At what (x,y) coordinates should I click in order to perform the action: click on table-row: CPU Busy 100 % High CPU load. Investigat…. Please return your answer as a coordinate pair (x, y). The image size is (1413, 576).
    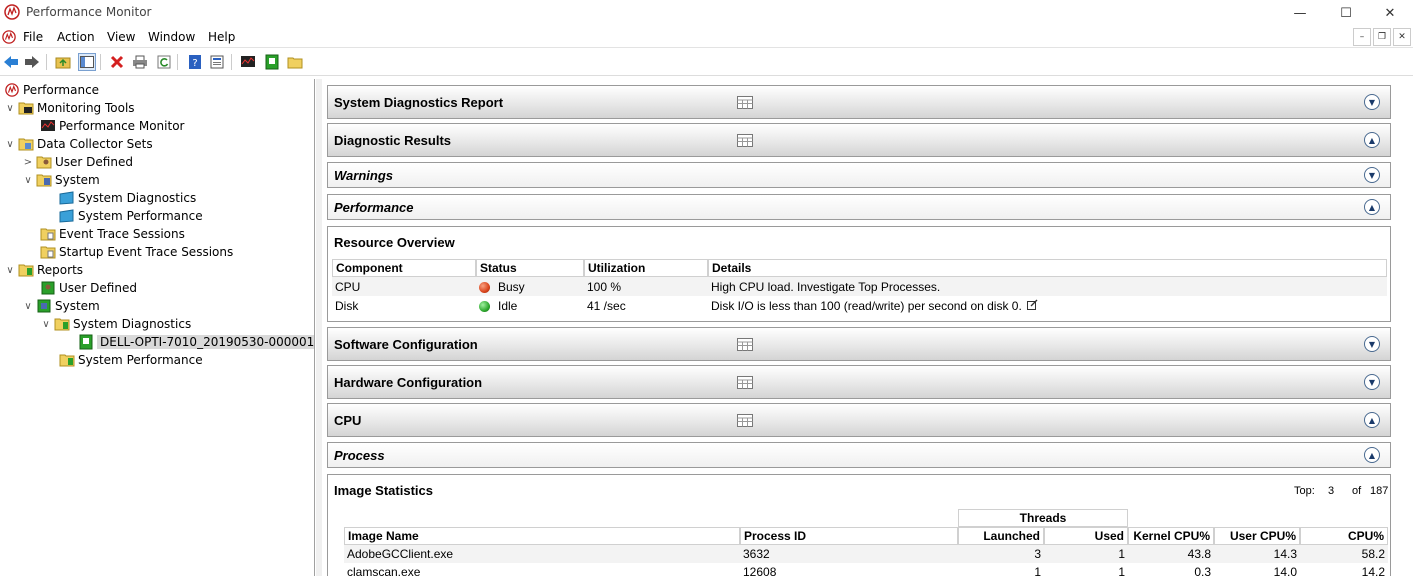
    Looking at the image, I should click on (859, 286).